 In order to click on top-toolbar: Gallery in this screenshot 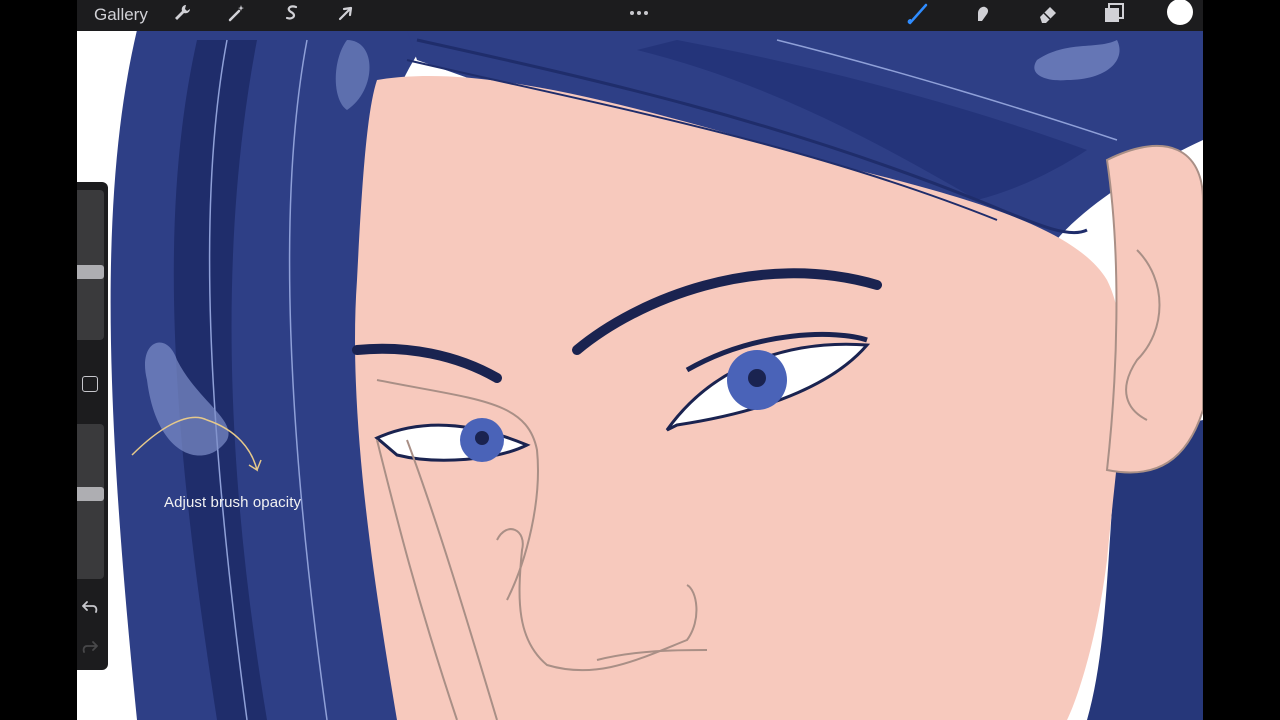, I will do `click(640, 15)`.